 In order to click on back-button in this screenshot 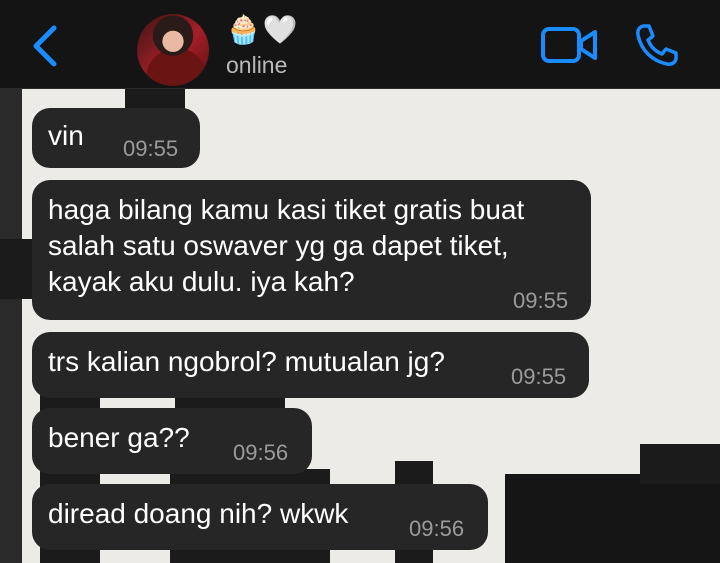, I will do `click(46, 46)`.